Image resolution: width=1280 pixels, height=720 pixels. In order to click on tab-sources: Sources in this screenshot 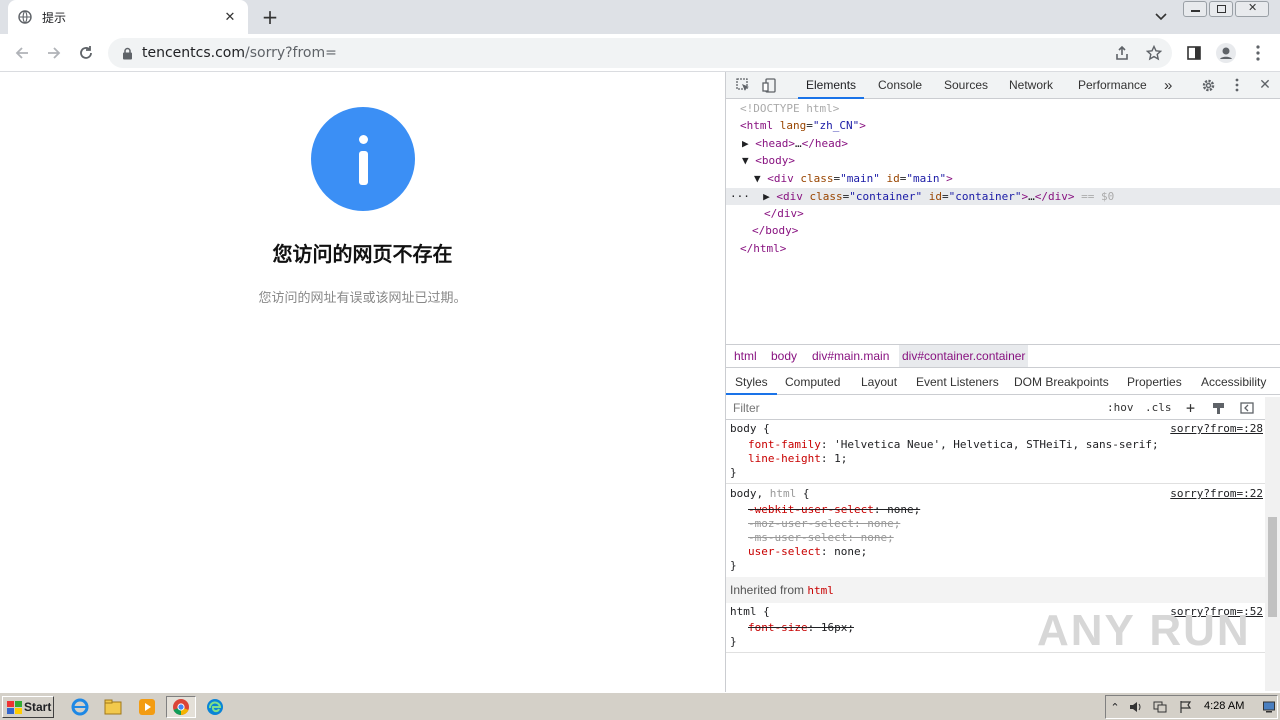, I will do `click(966, 85)`.